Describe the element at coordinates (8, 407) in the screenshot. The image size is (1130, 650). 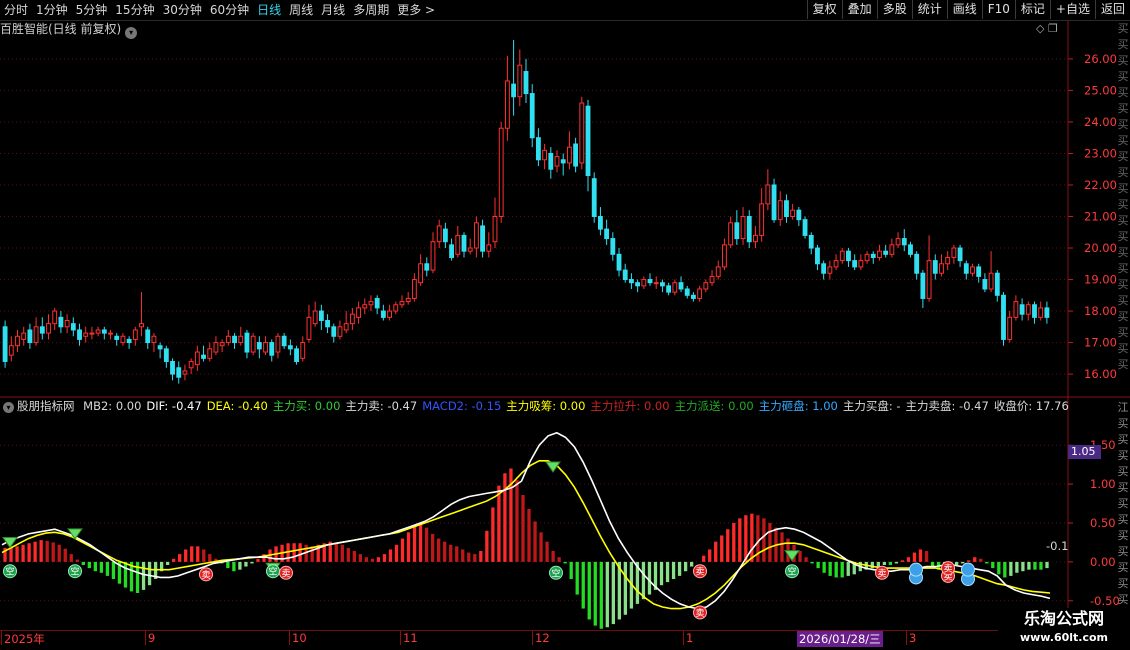
I see `chevron-down-icon: ▾` at that location.